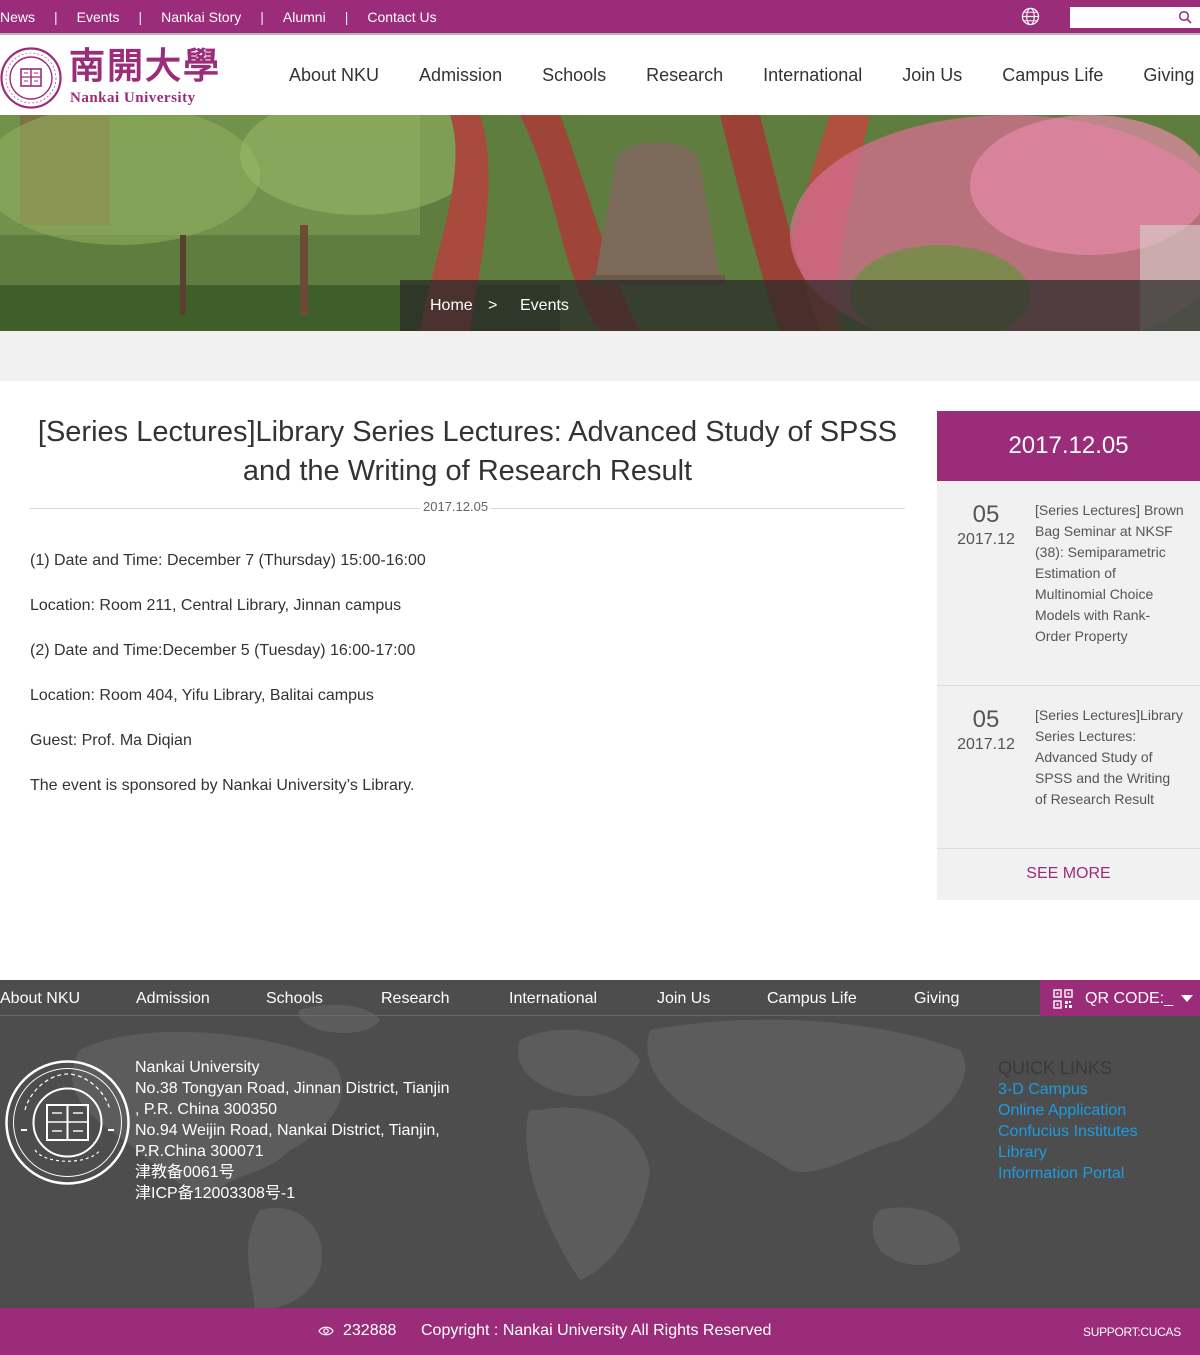 This screenshot has height=1355, width=1200. I want to click on footer-nav-giving: Giving, so click(936, 999).